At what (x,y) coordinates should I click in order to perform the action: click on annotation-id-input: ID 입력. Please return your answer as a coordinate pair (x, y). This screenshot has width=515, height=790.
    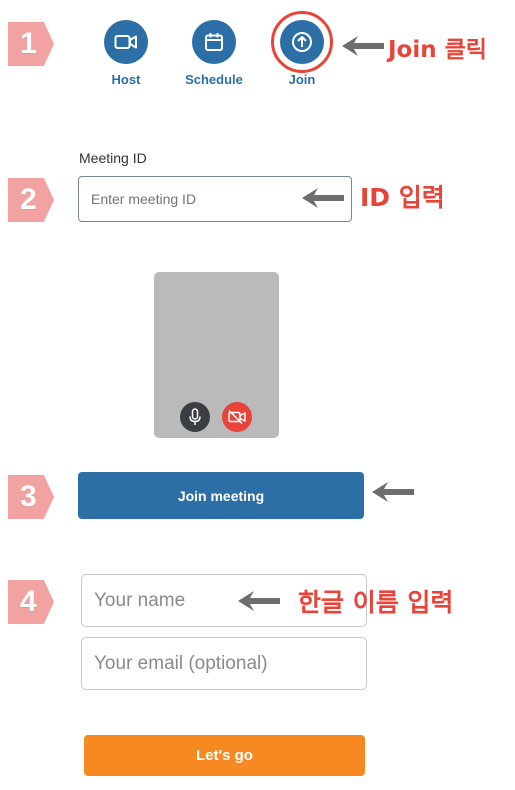
    Looking at the image, I should click on (402, 197).